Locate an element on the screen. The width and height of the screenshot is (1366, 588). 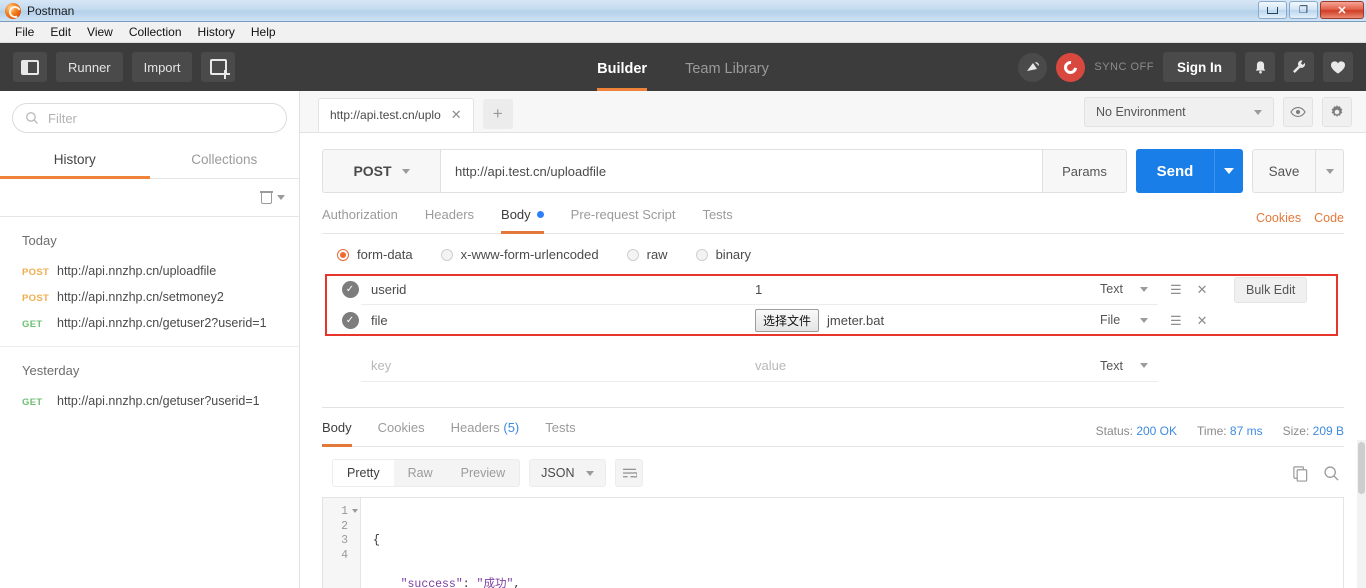
radio-binary: binary is located at coordinates (723, 254).